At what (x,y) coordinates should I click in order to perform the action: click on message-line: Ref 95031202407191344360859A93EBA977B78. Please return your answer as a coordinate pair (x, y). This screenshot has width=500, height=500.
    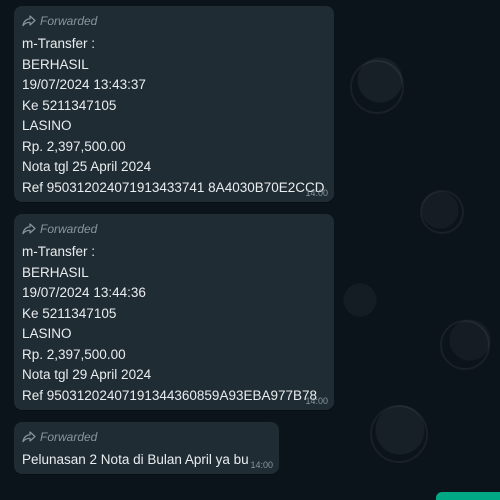
    Looking at the image, I should click on (170, 395).